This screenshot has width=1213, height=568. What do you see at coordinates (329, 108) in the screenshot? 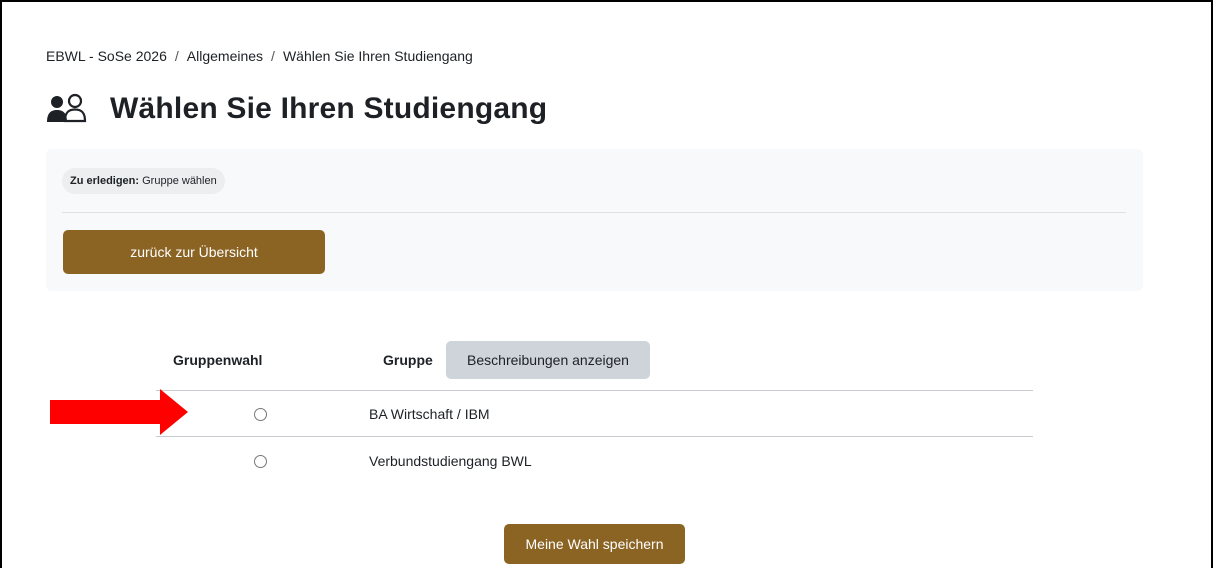
I see `page-title: Wählen Sie Ihren Studiengang` at bounding box center [329, 108].